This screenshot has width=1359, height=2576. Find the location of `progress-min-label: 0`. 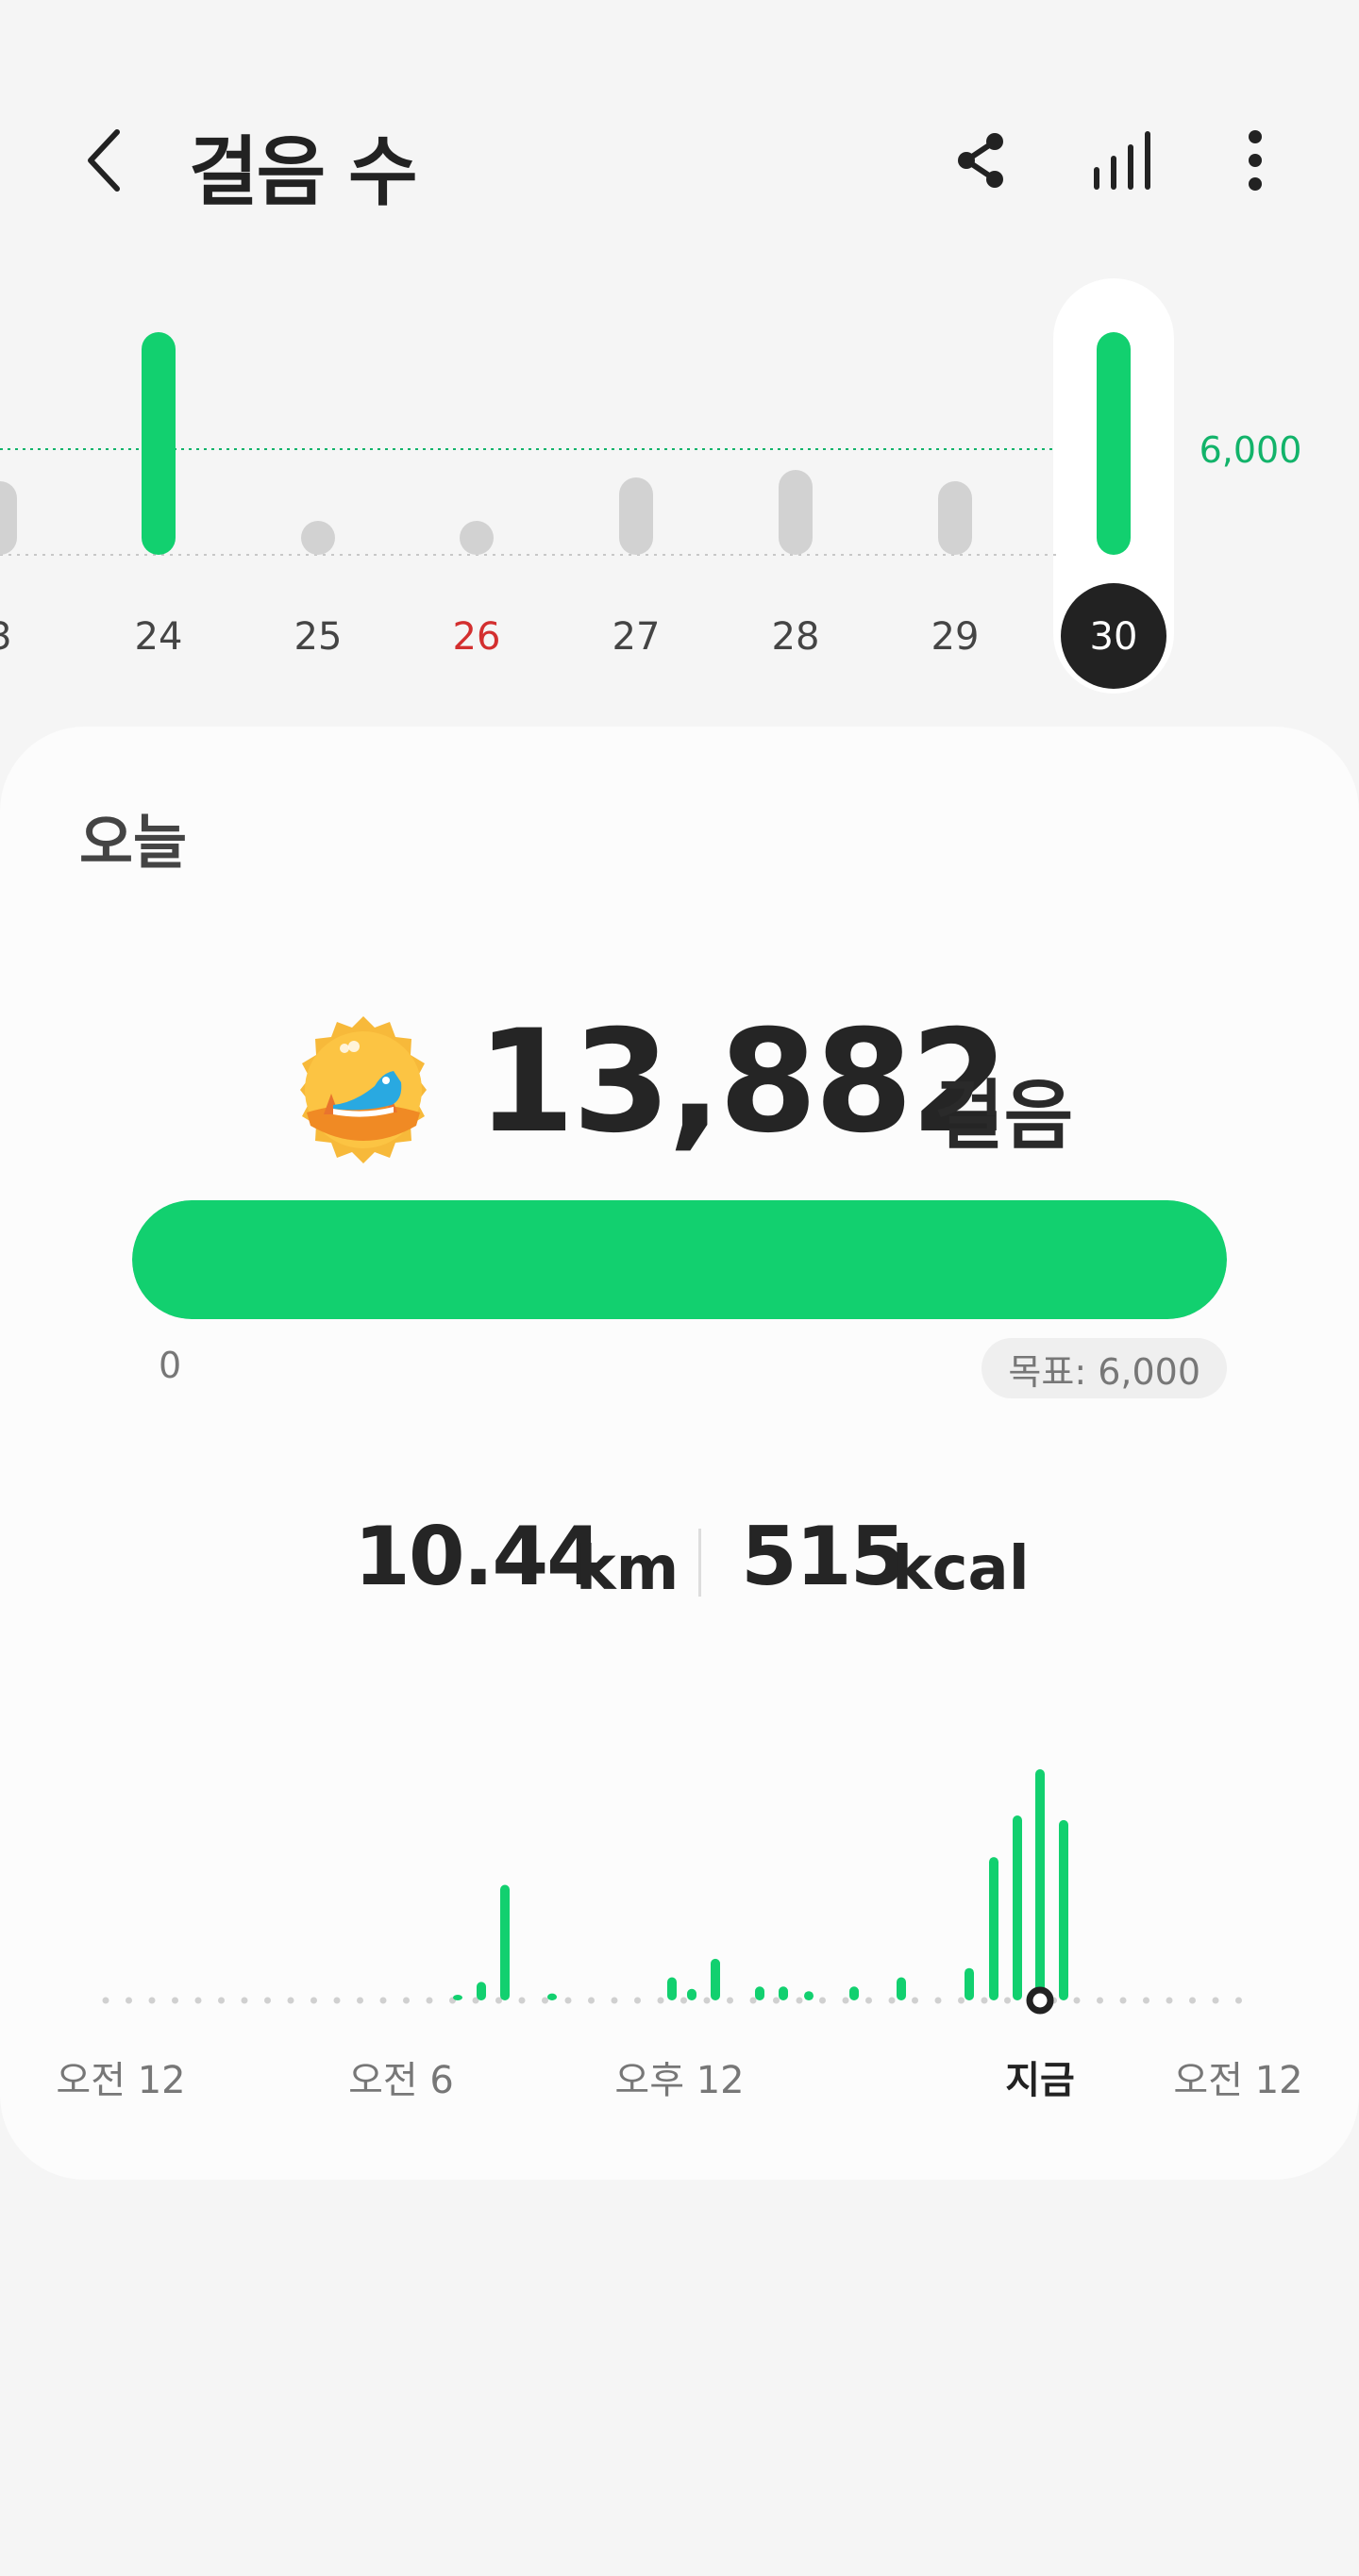

progress-min-label: 0 is located at coordinates (170, 1365).